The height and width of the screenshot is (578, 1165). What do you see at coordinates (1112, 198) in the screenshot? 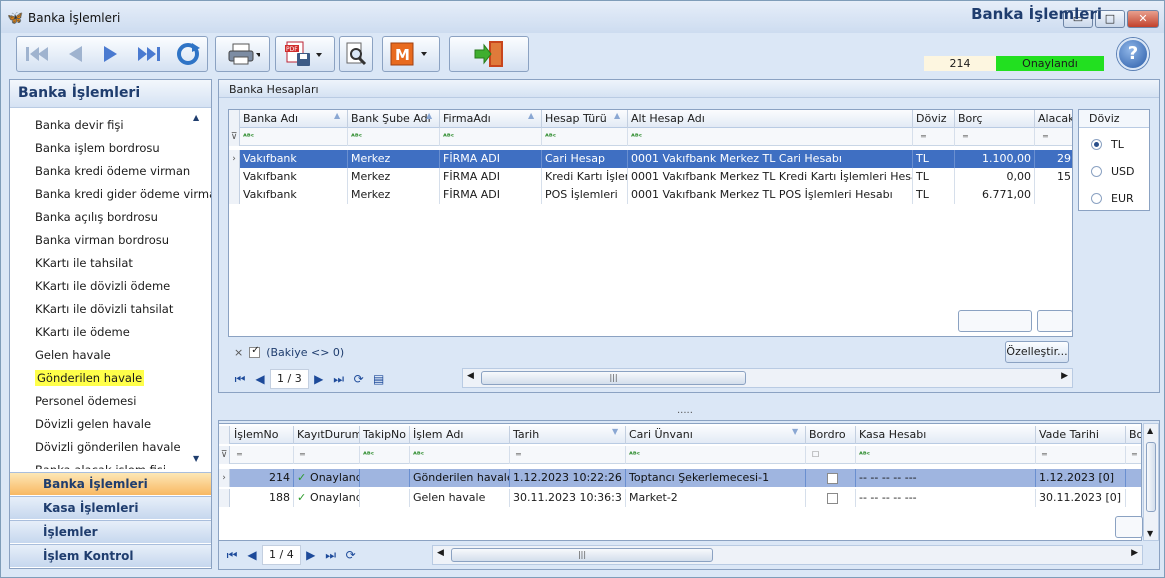
I see `currency-option-eur: EUR` at bounding box center [1112, 198].